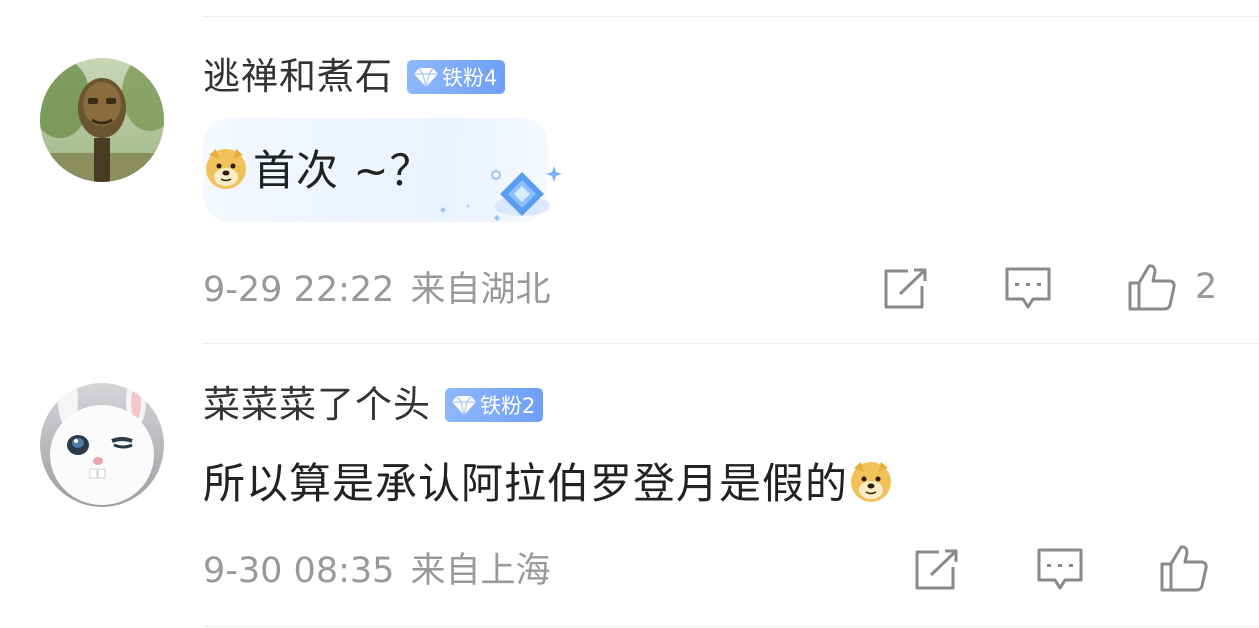  Describe the element at coordinates (299, 571) in the screenshot. I see `comment-time: 9-30 08:35` at that location.